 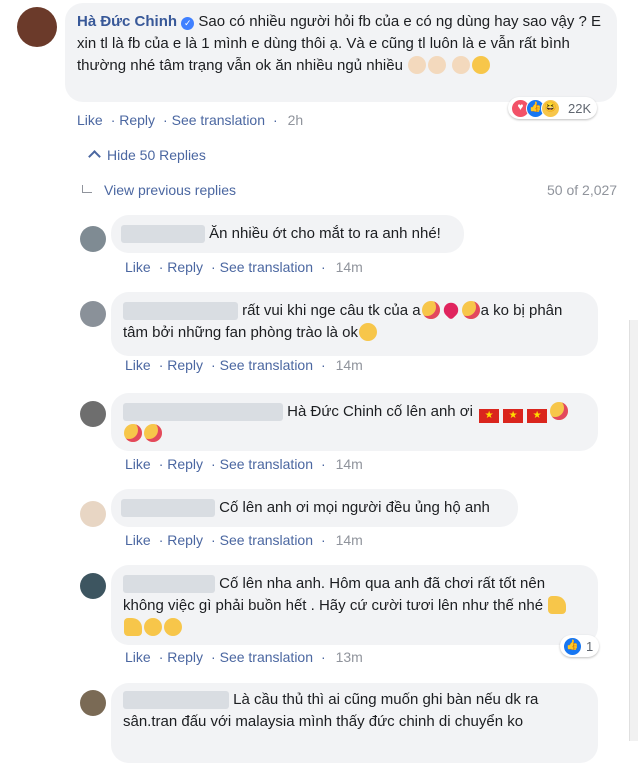 I want to click on reply-text: rất vui khi nge câu tk của a, so click(x=331, y=310).